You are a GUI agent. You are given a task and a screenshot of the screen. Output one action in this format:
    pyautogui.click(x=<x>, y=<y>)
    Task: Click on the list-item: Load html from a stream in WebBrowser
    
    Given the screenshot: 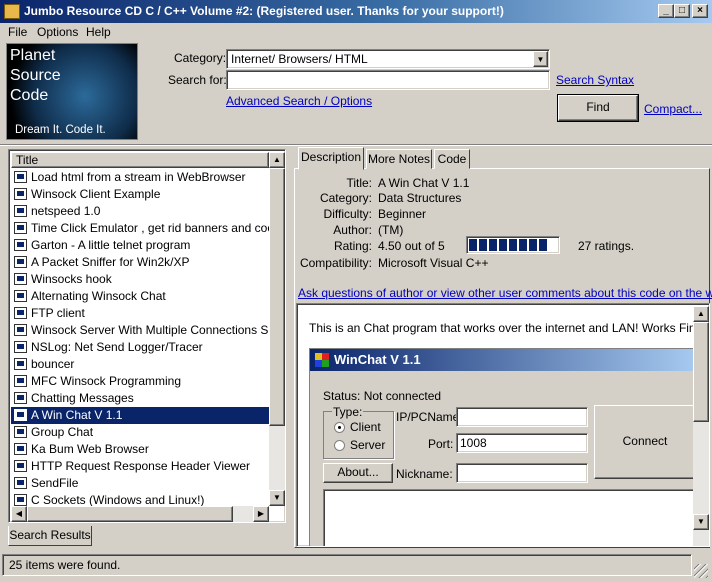 What is the action you would take?
    pyautogui.click(x=140, y=177)
    